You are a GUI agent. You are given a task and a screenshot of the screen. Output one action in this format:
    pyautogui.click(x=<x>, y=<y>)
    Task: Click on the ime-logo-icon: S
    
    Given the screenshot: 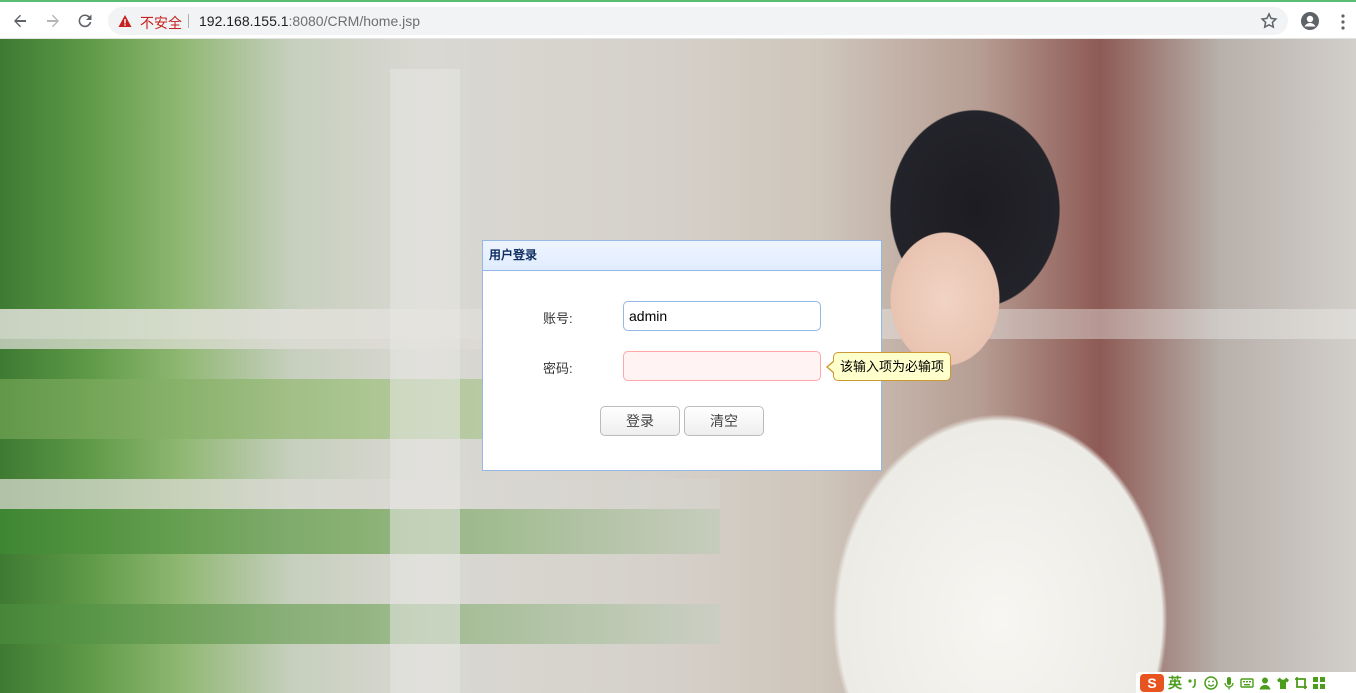 What is the action you would take?
    pyautogui.click(x=1152, y=682)
    